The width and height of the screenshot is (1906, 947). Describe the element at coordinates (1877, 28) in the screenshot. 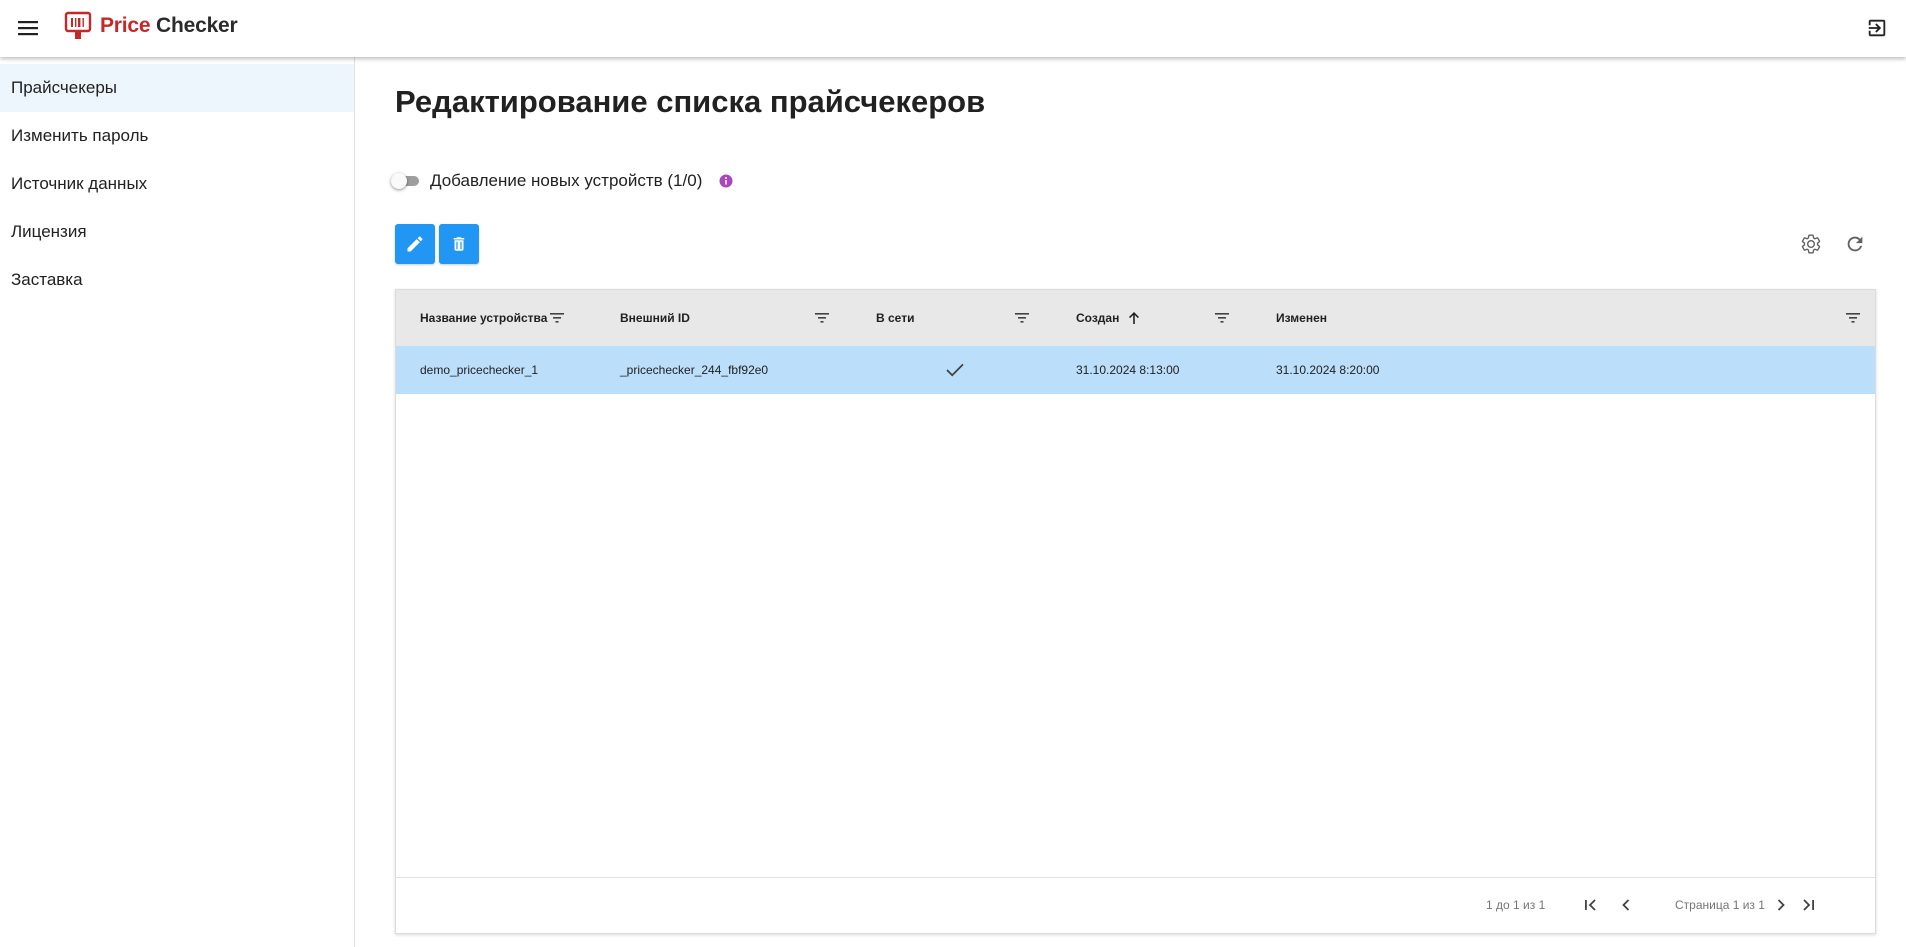

I see `logout-icon` at that location.